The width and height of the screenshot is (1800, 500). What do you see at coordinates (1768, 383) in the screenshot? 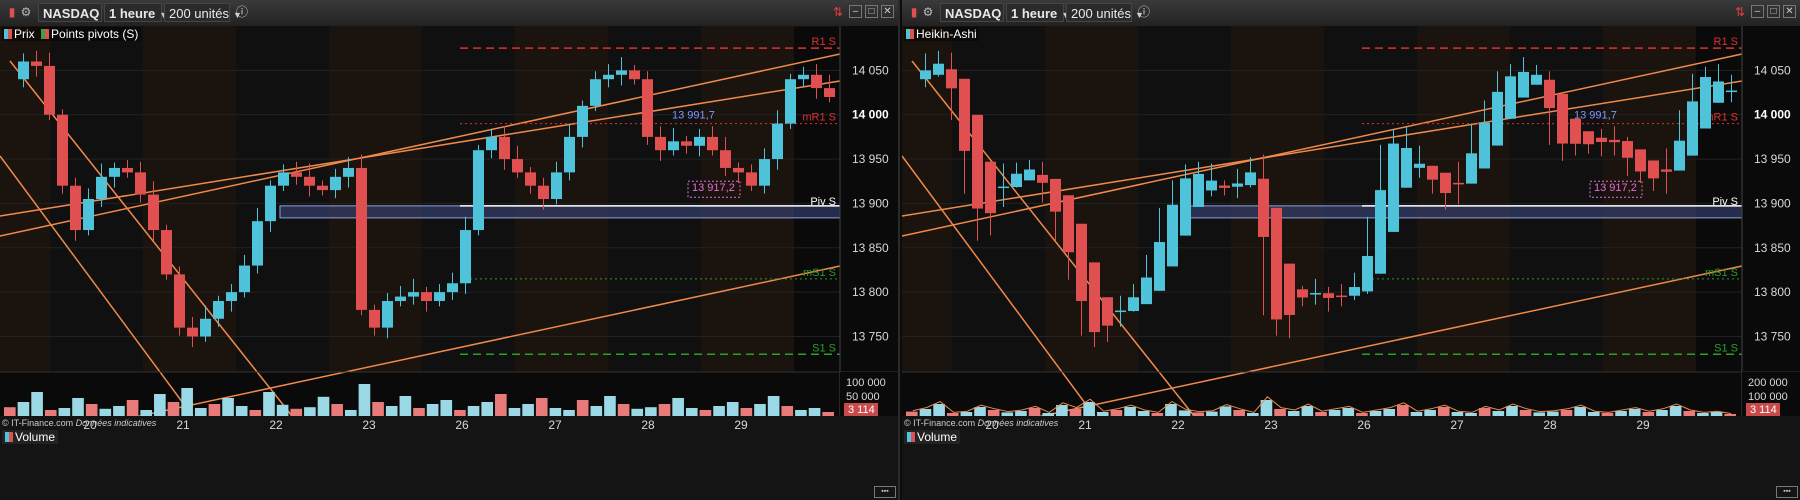
I see `volume-tick-label: 200 000` at bounding box center [1768, 383].